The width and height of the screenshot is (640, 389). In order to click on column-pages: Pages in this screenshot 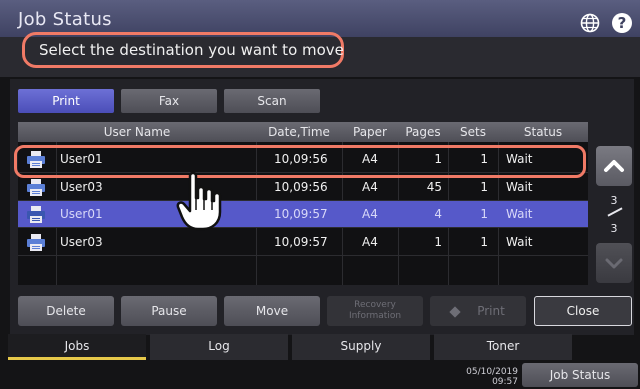, I will do `click(423, 132)`.